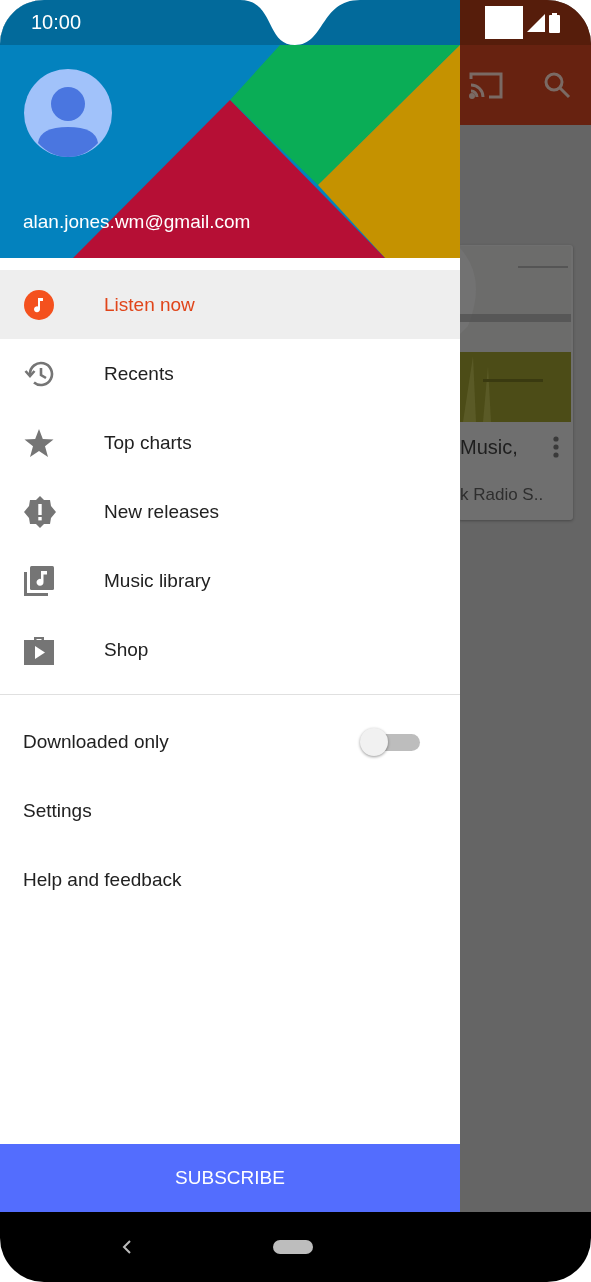 The height and width of the screenshot is (1282, 591). What do you see at coordinates (230, 580) in the screenshot?
I see `nav-item: Music library` at bounding box center [230, 580].